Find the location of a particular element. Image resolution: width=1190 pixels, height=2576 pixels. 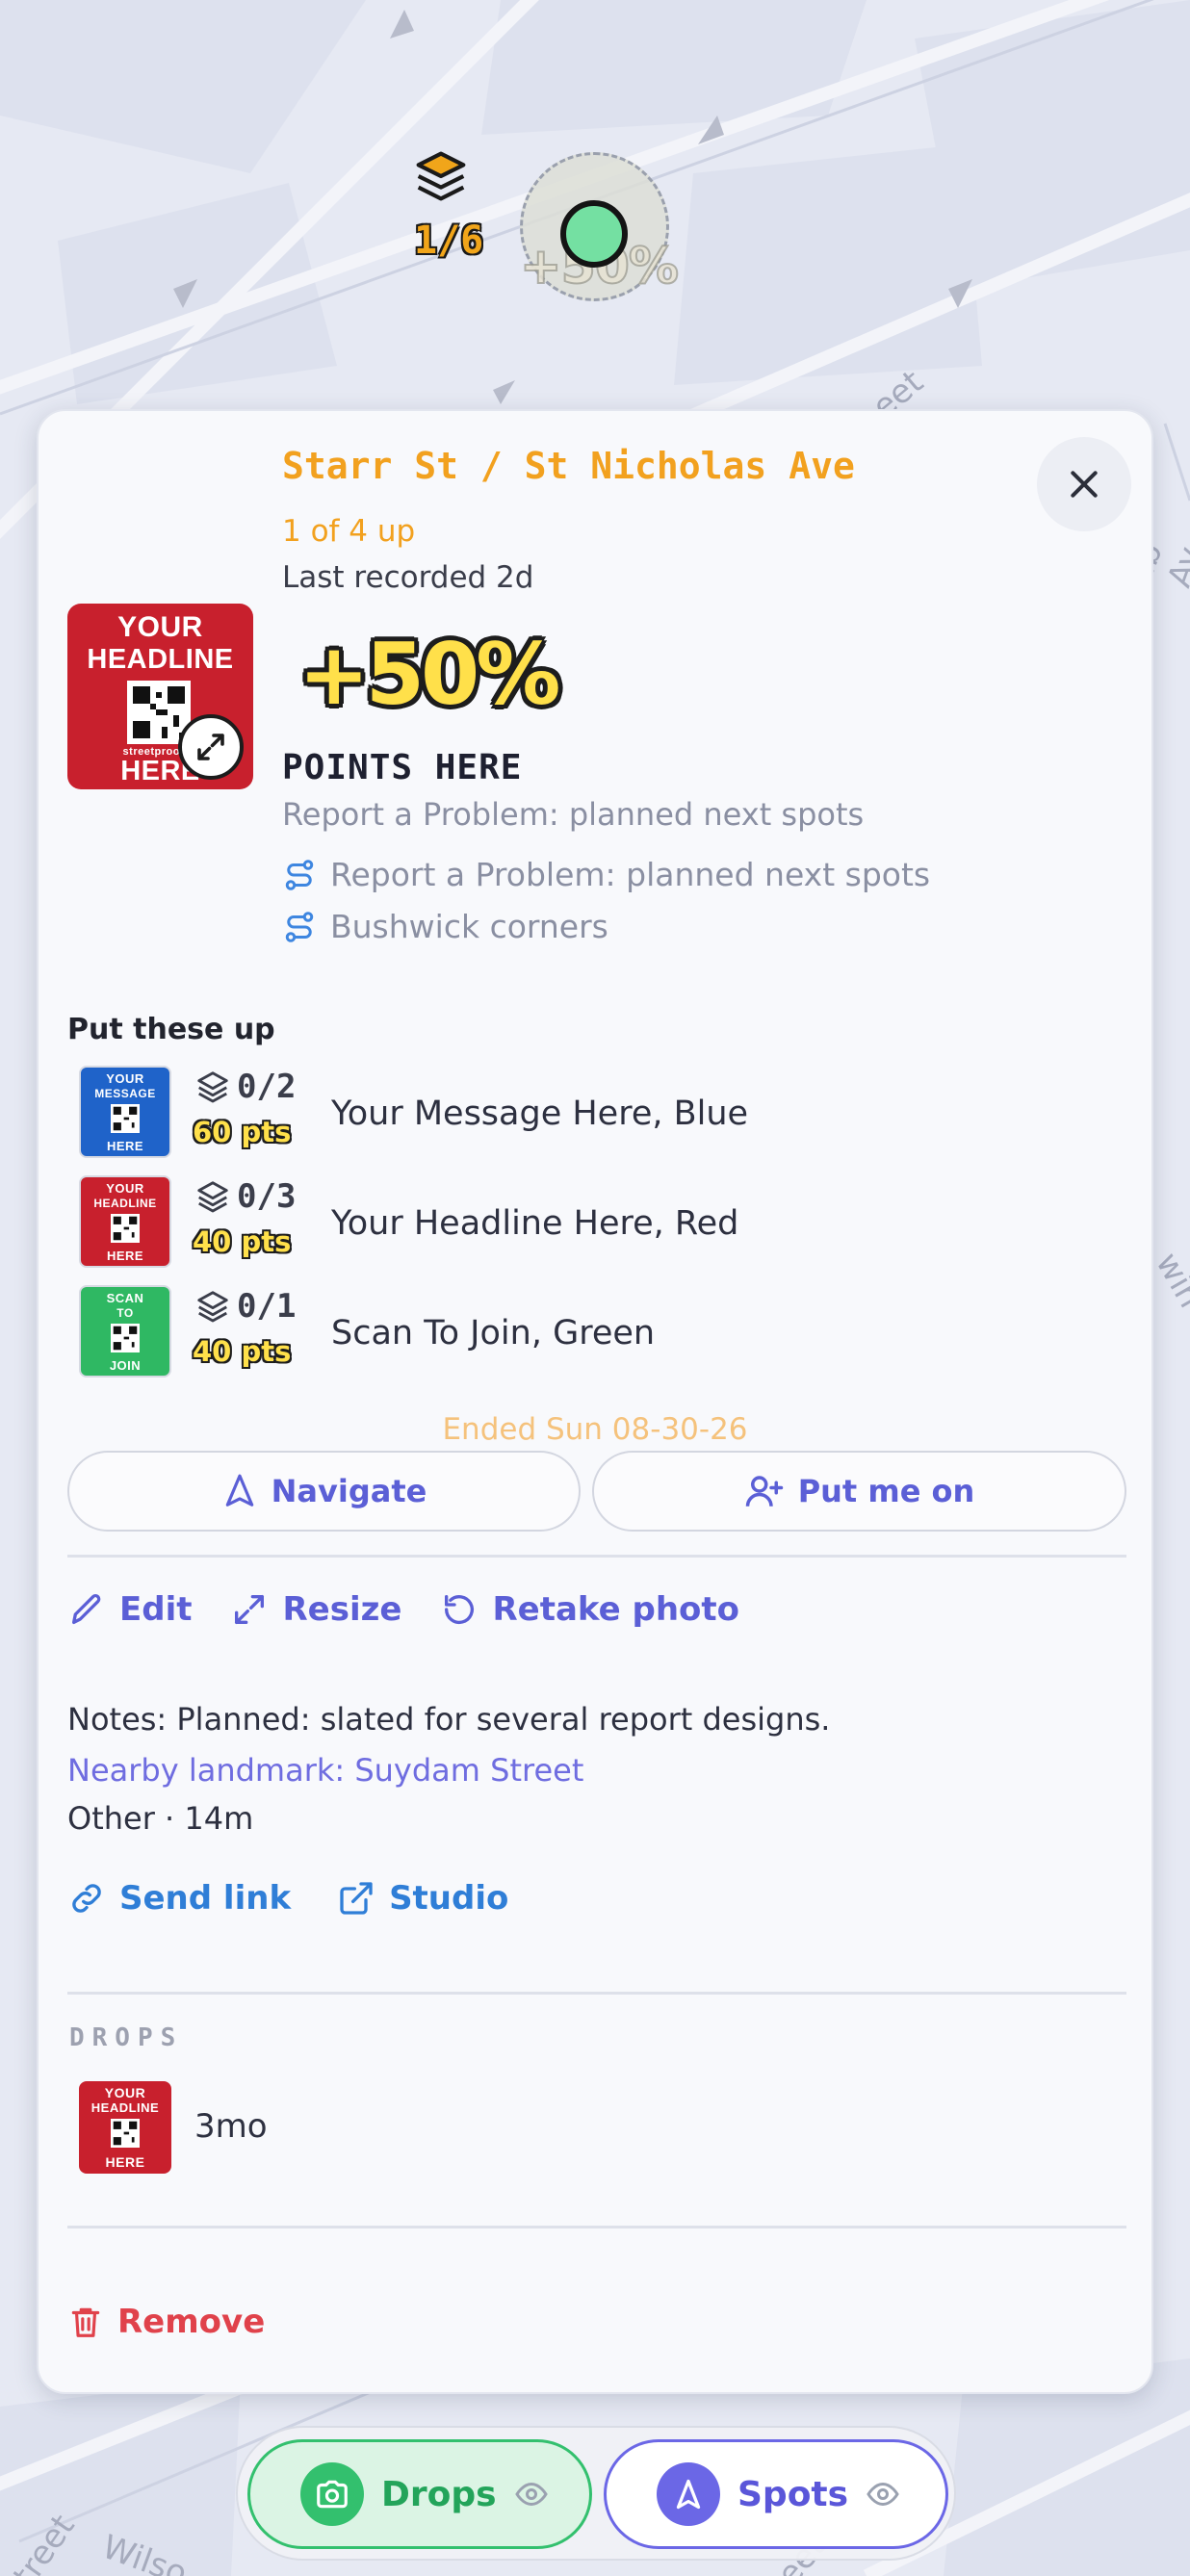

retake-photo-button: Retake photo is located at coordinates (590, 1609).